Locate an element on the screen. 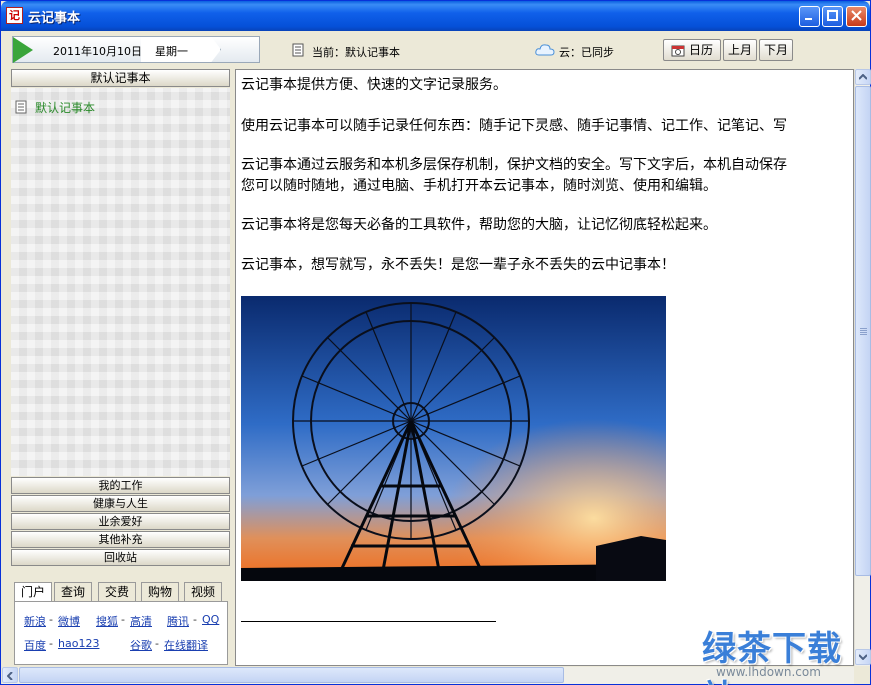  tab-search: 查询 is located at coordinates (73, 592).